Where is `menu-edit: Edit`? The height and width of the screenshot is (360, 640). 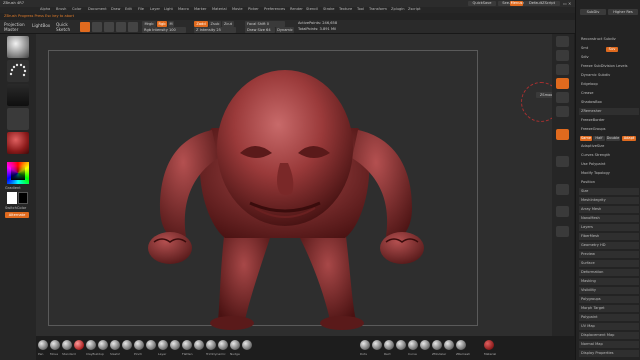 menu-edit: Edit is located at coordinates (128, 9).